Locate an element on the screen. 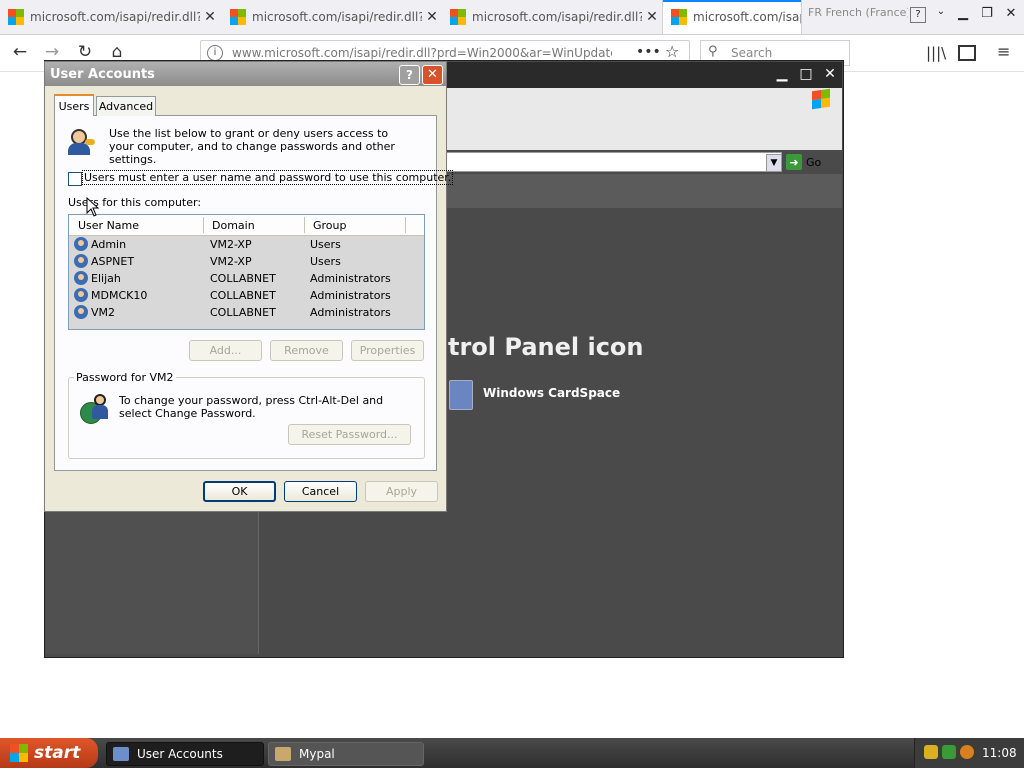  security-shield-icon is located at coordinates (931, 752).